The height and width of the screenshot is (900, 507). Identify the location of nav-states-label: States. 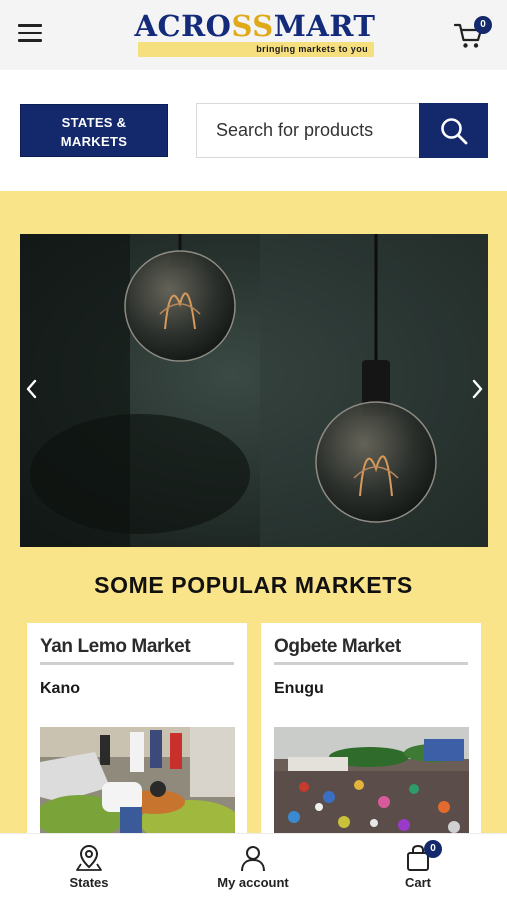
(89, 882).